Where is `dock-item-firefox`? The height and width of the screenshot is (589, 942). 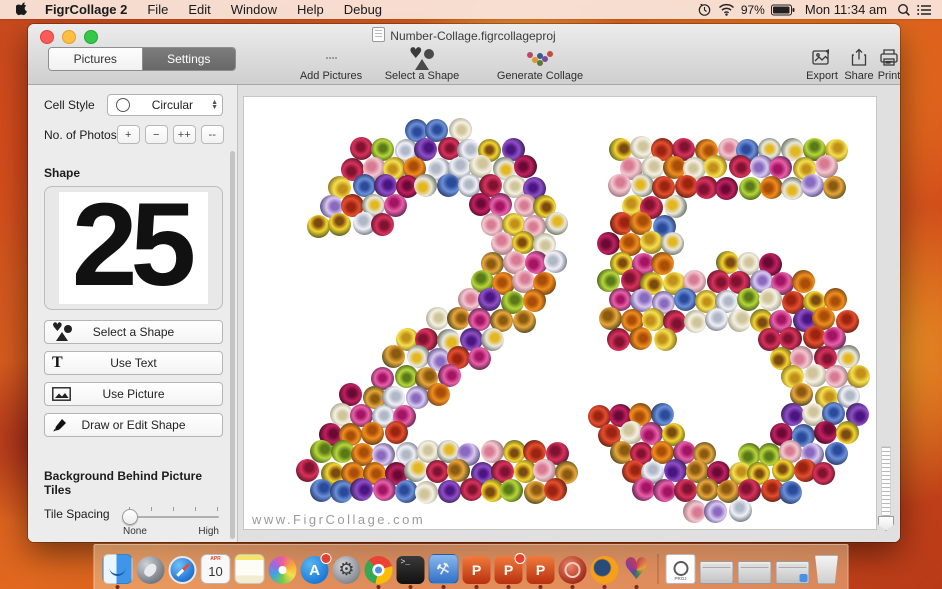
dock-item-firefox is located at coordinates (604, 572).